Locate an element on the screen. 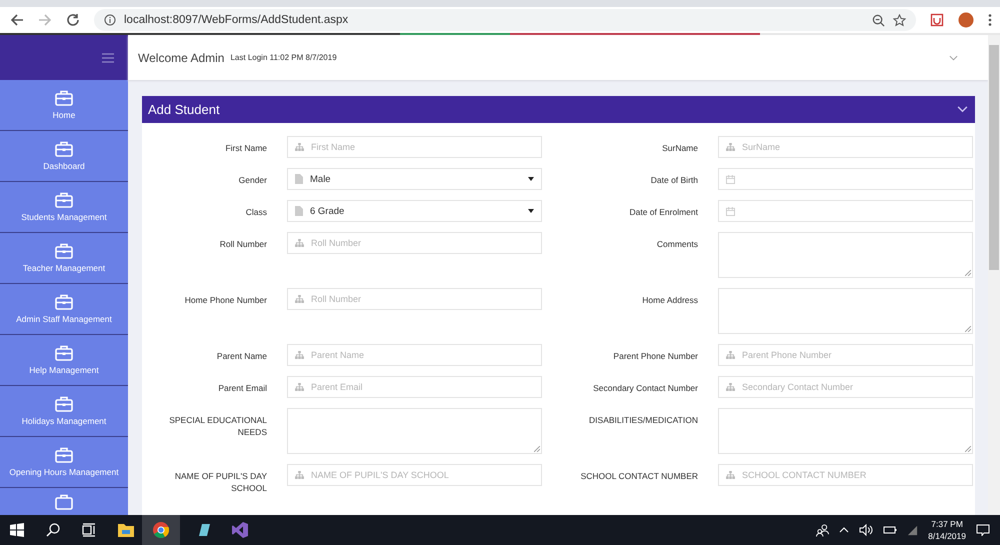 This screenshot has height=545, width=1000. placeholder-text: Secondary Contact Number is located at coordinates (798, 387).